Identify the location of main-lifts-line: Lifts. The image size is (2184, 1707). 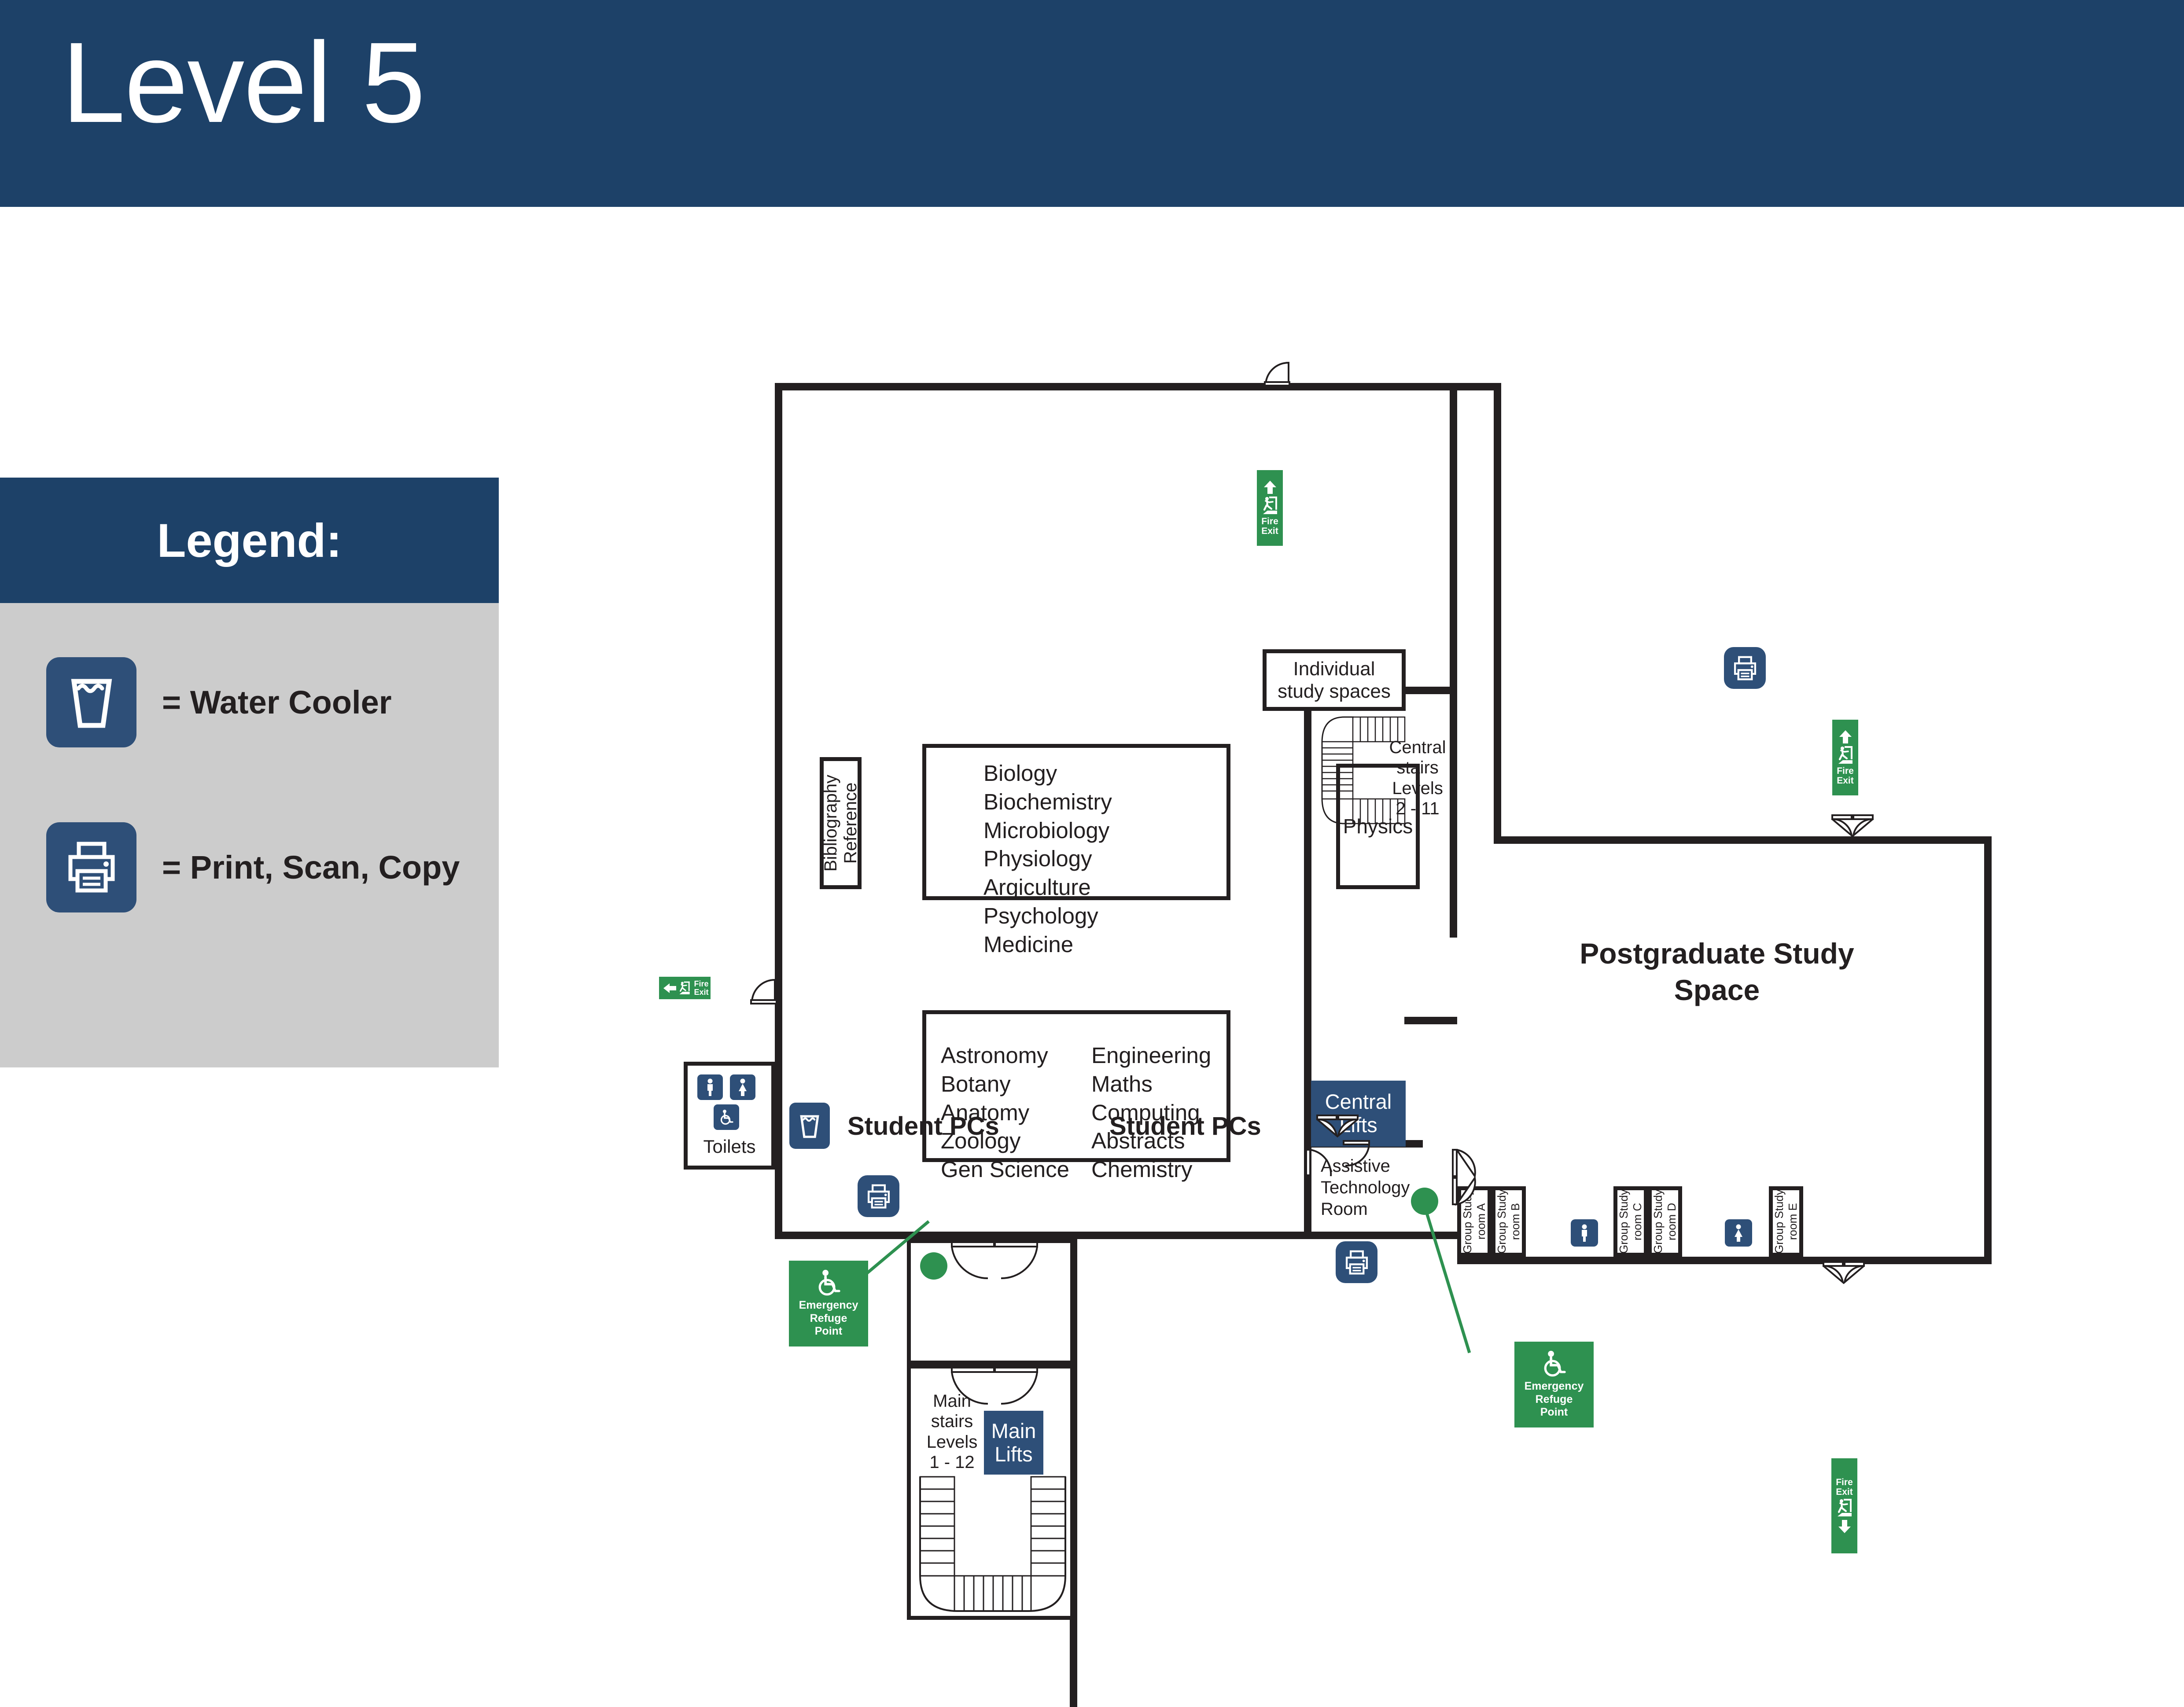
(1014, 1454).